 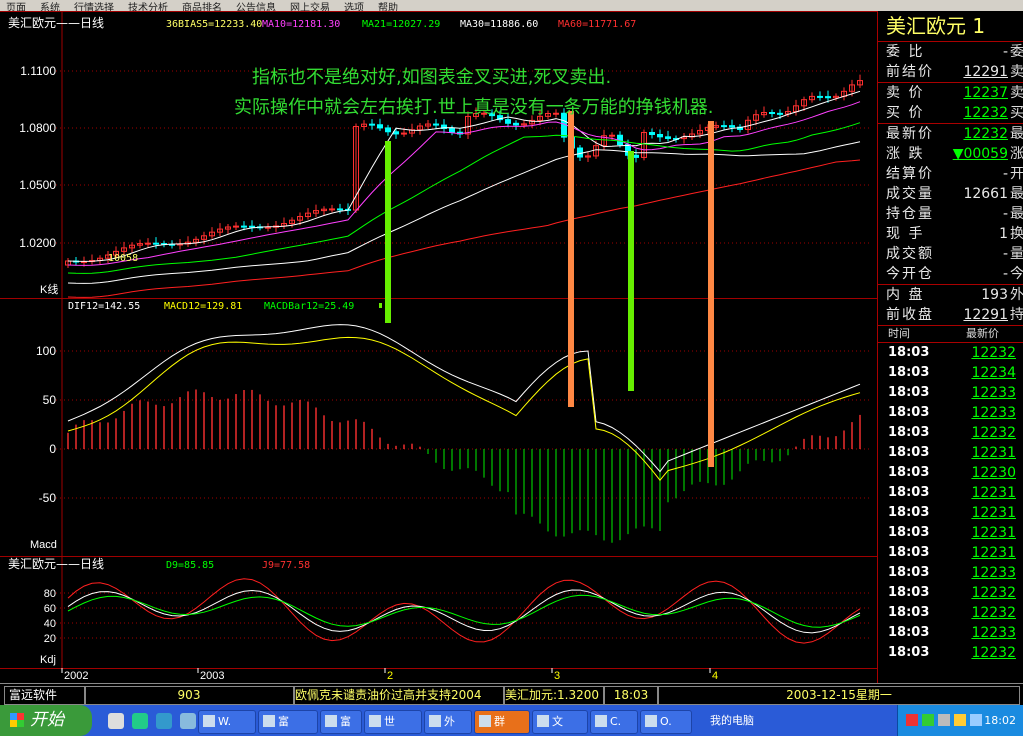 What do you see at coordinates (188, 721) in the screenshot?
I see `folder-icon` at bounding box center [188, 721].